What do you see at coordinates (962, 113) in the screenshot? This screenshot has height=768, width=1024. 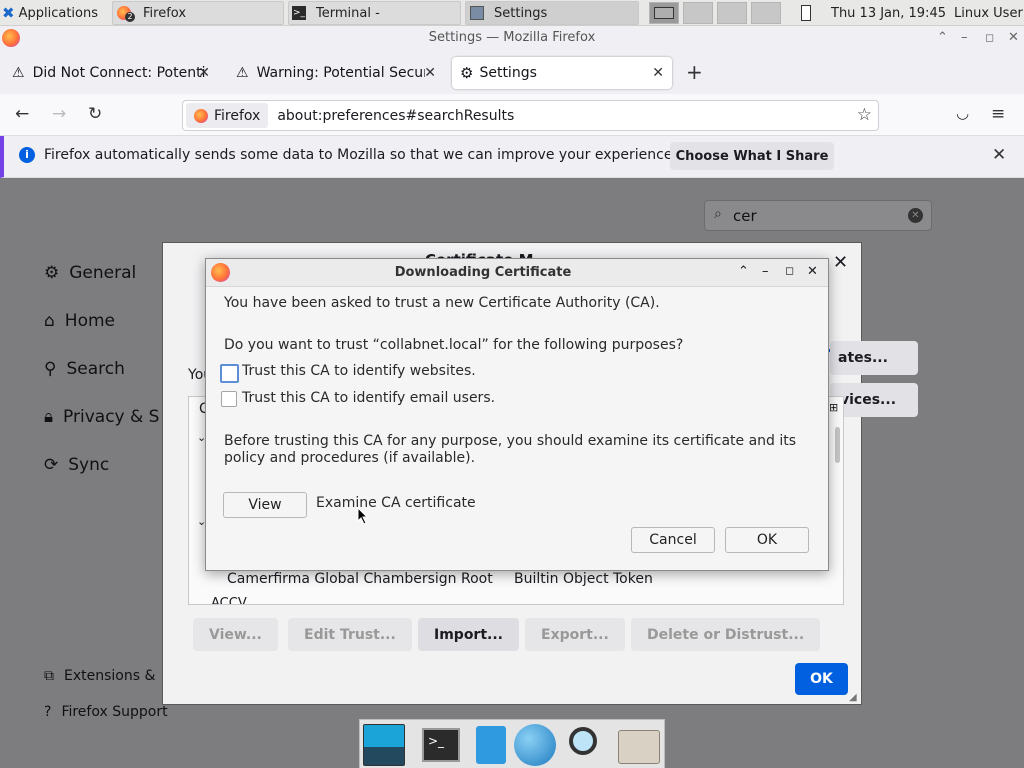 I see `pocket-icon: ◡` at bounding box center [962, 113].